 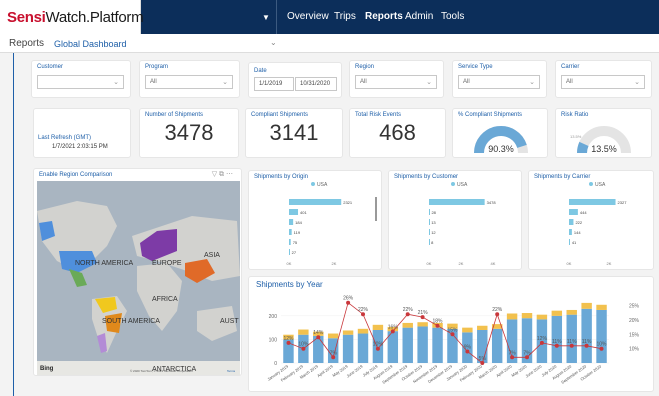 I want to click on gauge-value: 90.3%, so click(x=501, y=149).